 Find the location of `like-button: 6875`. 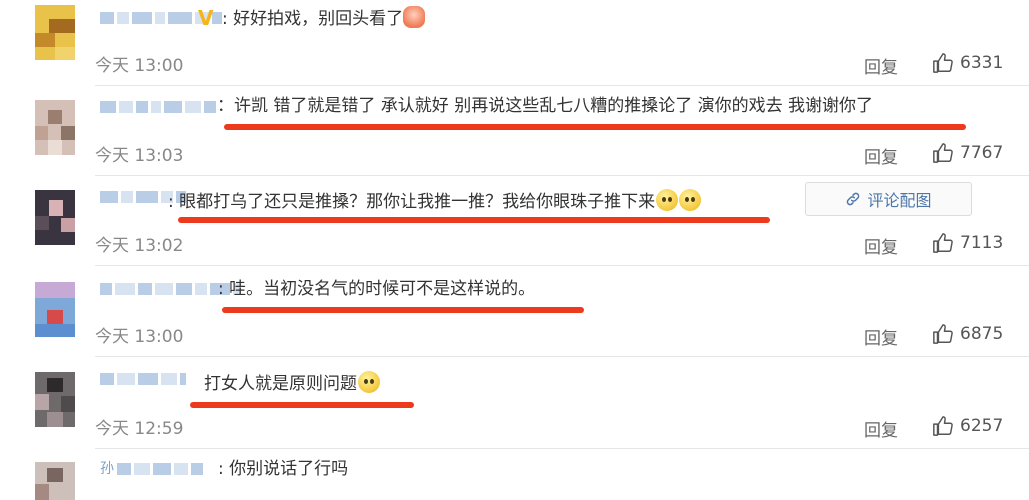

like-button: 6875 is located at coordinates (967, 334).